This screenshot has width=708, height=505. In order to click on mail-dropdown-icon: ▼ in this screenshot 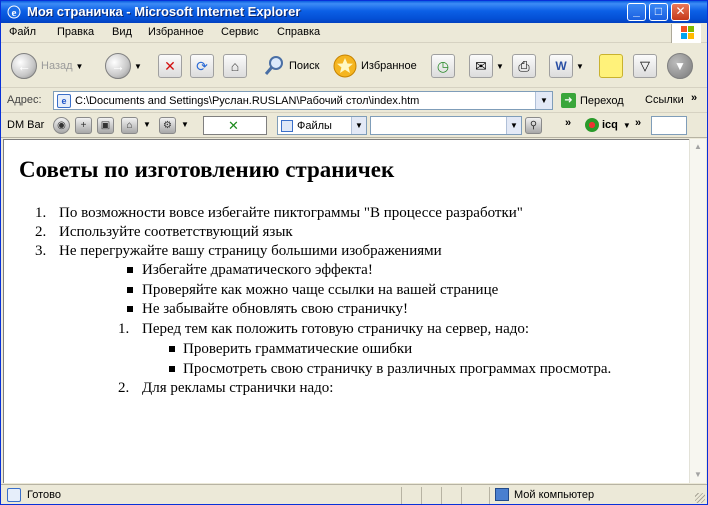, I will do `click(500, 66)`.